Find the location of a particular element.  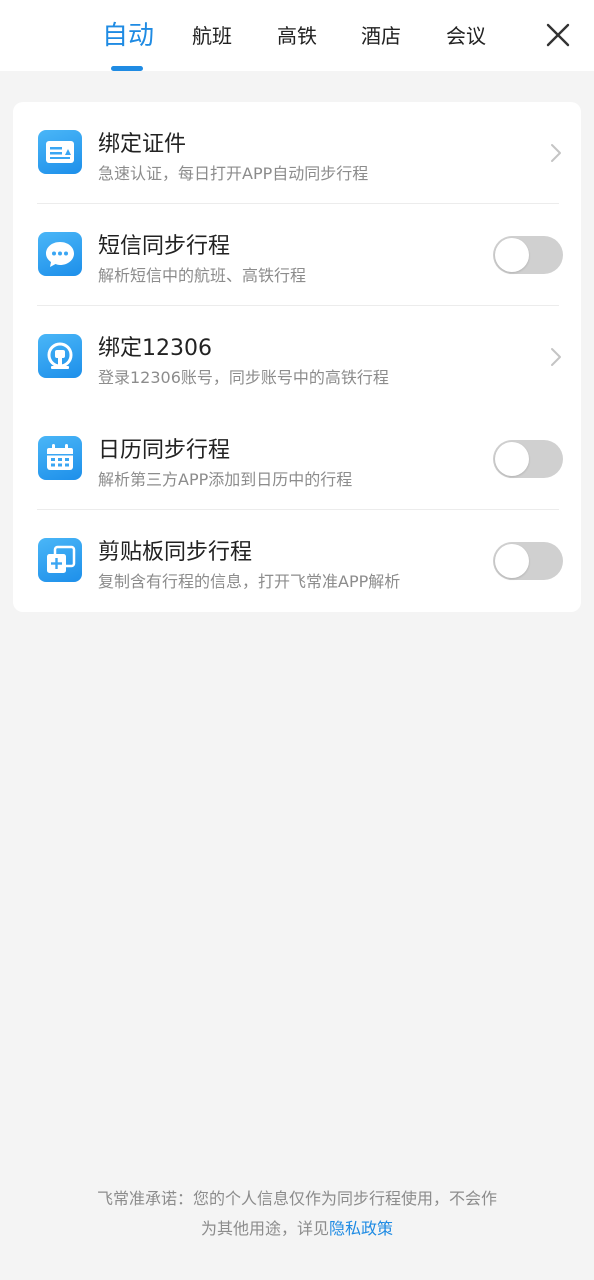

clipboard-icon is located at coordinates (60, 560).